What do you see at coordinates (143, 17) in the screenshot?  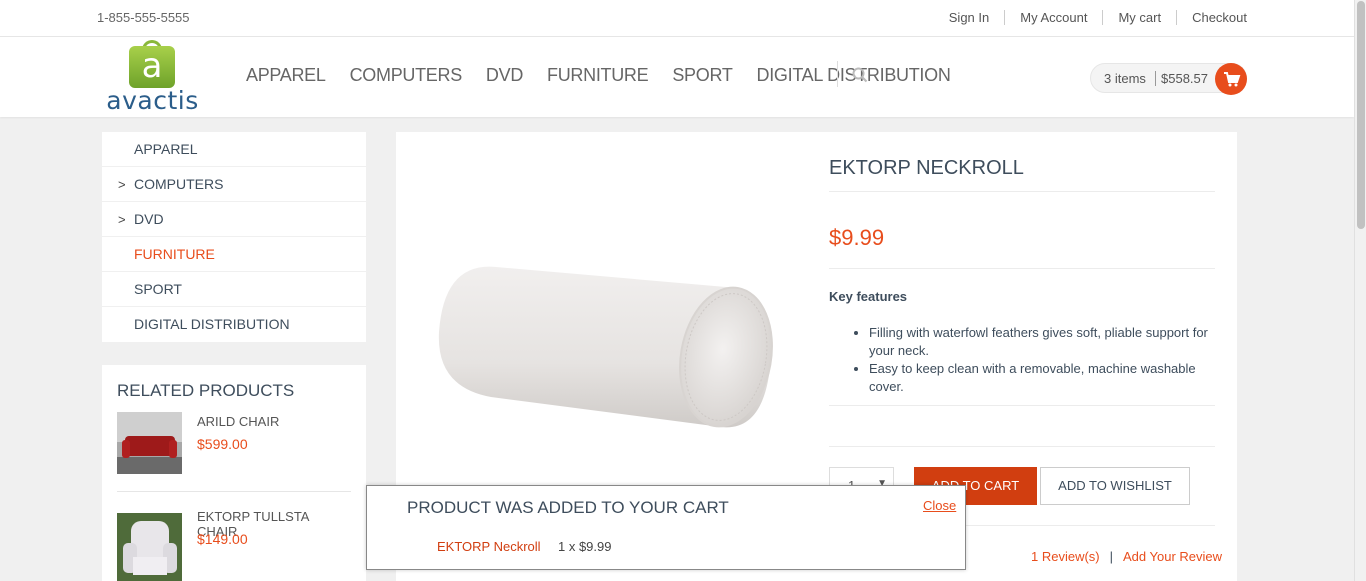 I see `phone-number: 1-855-555-5555` at bounding box center [143, 17].